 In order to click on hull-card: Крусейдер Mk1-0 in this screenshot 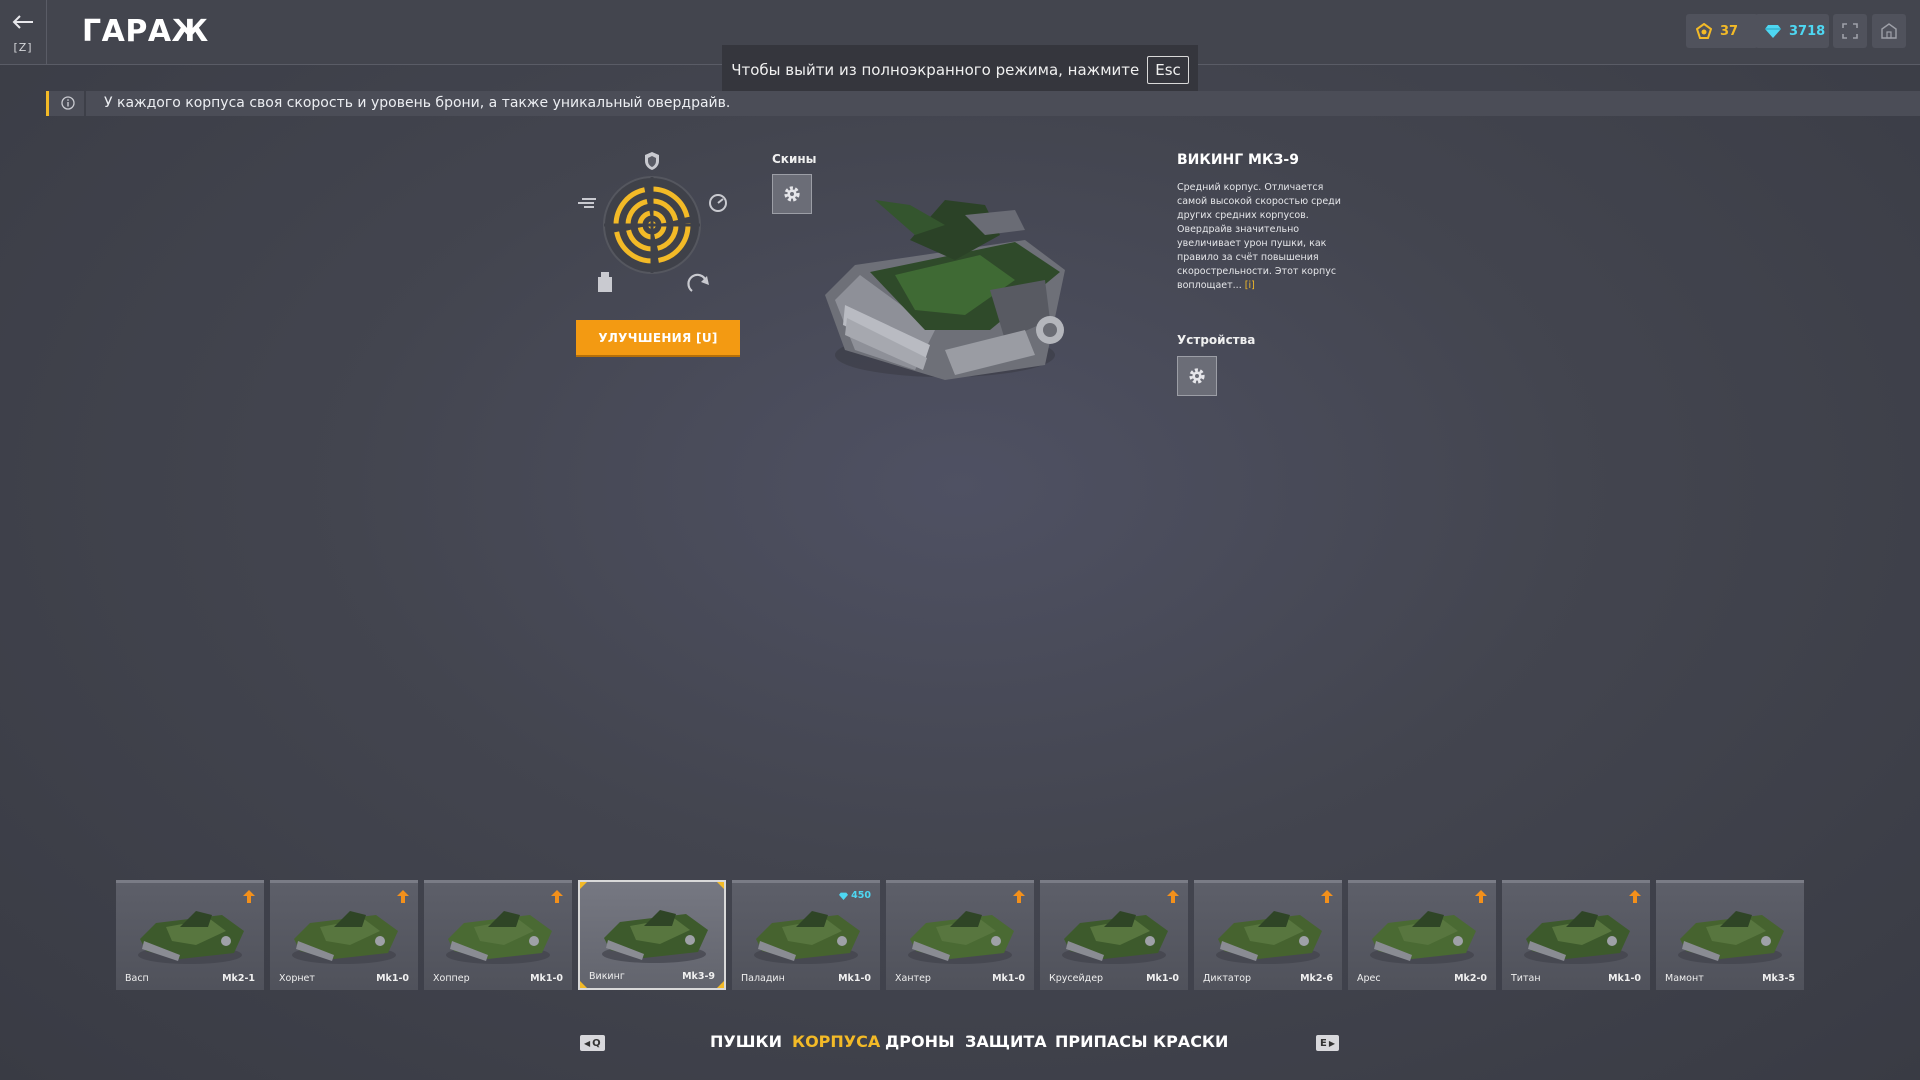, I will do `click(1114, 935)`.